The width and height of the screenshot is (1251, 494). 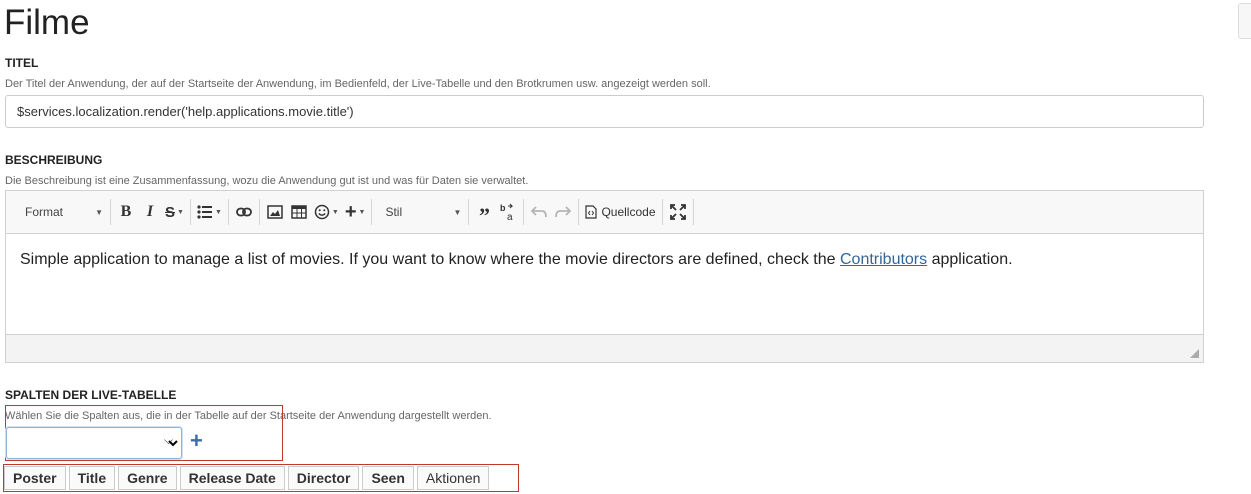 I want to click on description-section-label: BESCHREIBUNG, so click(x=54, y=160).